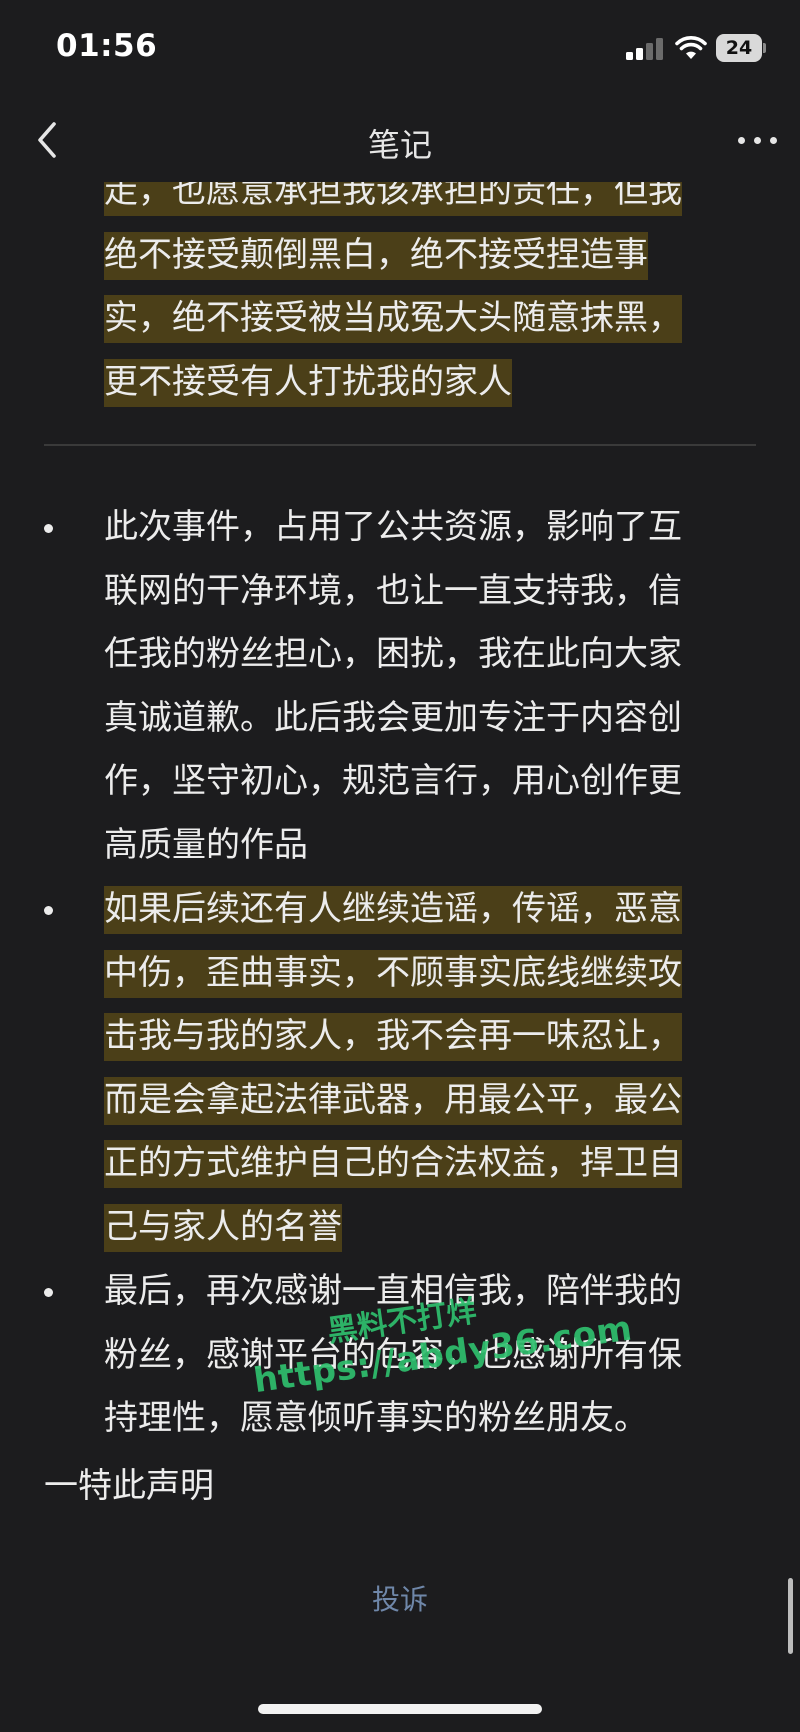  What do you see at coordinates (129, 1486) in the screenshot?
I see `closing-statement: 一特此声明` at bounding box center [129, 1486].